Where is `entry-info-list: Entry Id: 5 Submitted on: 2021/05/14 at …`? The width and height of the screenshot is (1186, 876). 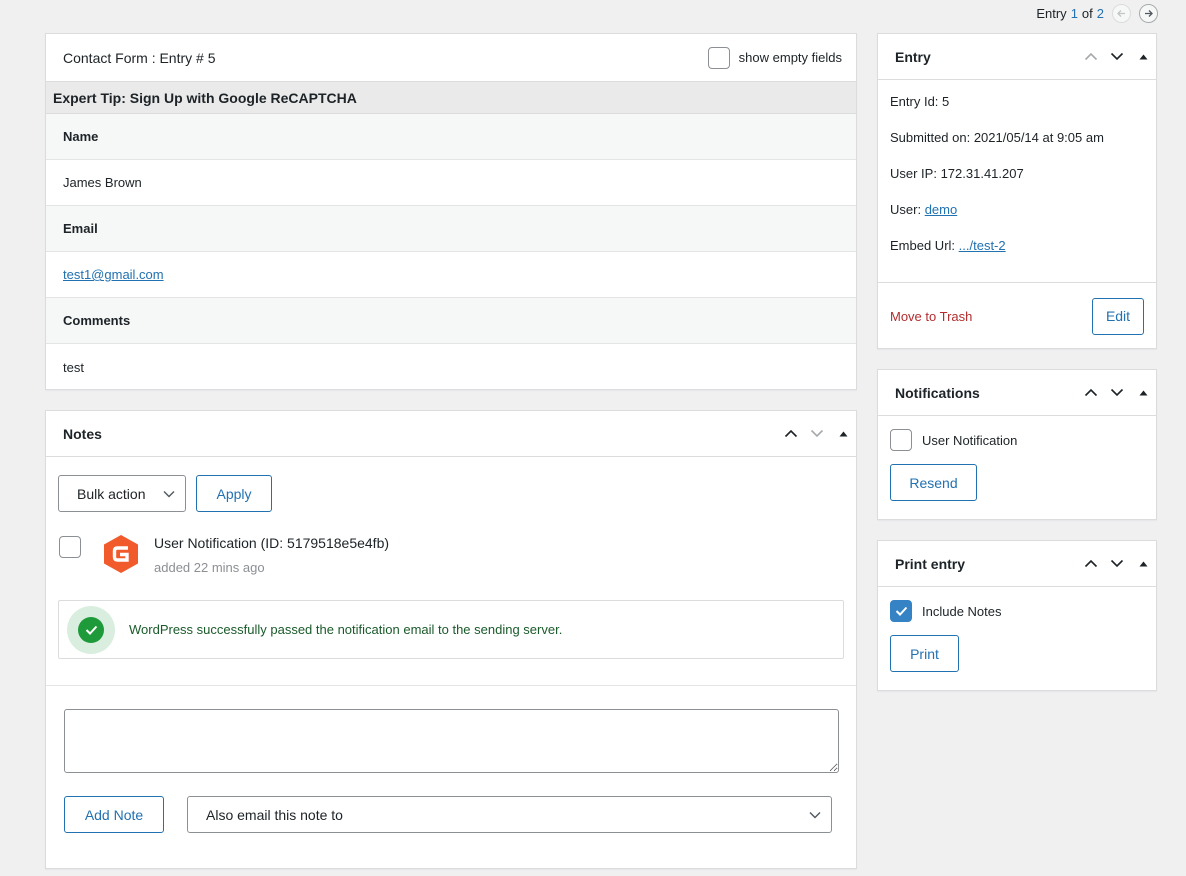
entry-info-list: Entry Id: 5 Submitted on: 2021/05/14 at … is located at coordinates (1017, 177).